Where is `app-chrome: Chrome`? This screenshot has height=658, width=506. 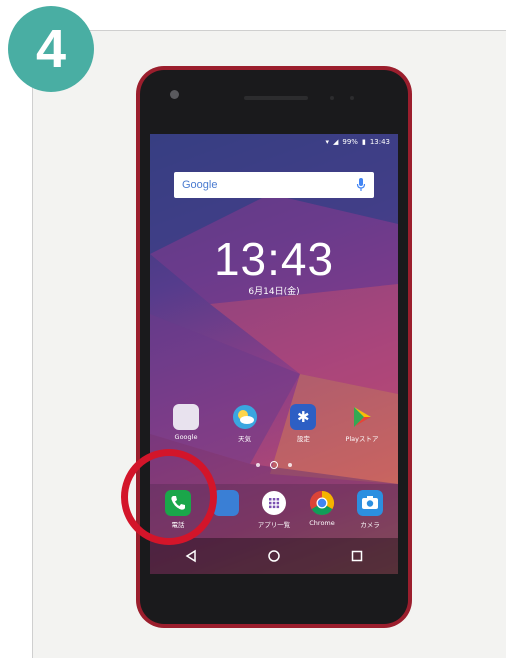
app-chrome: Chrome is located at coordinates (322, 509).